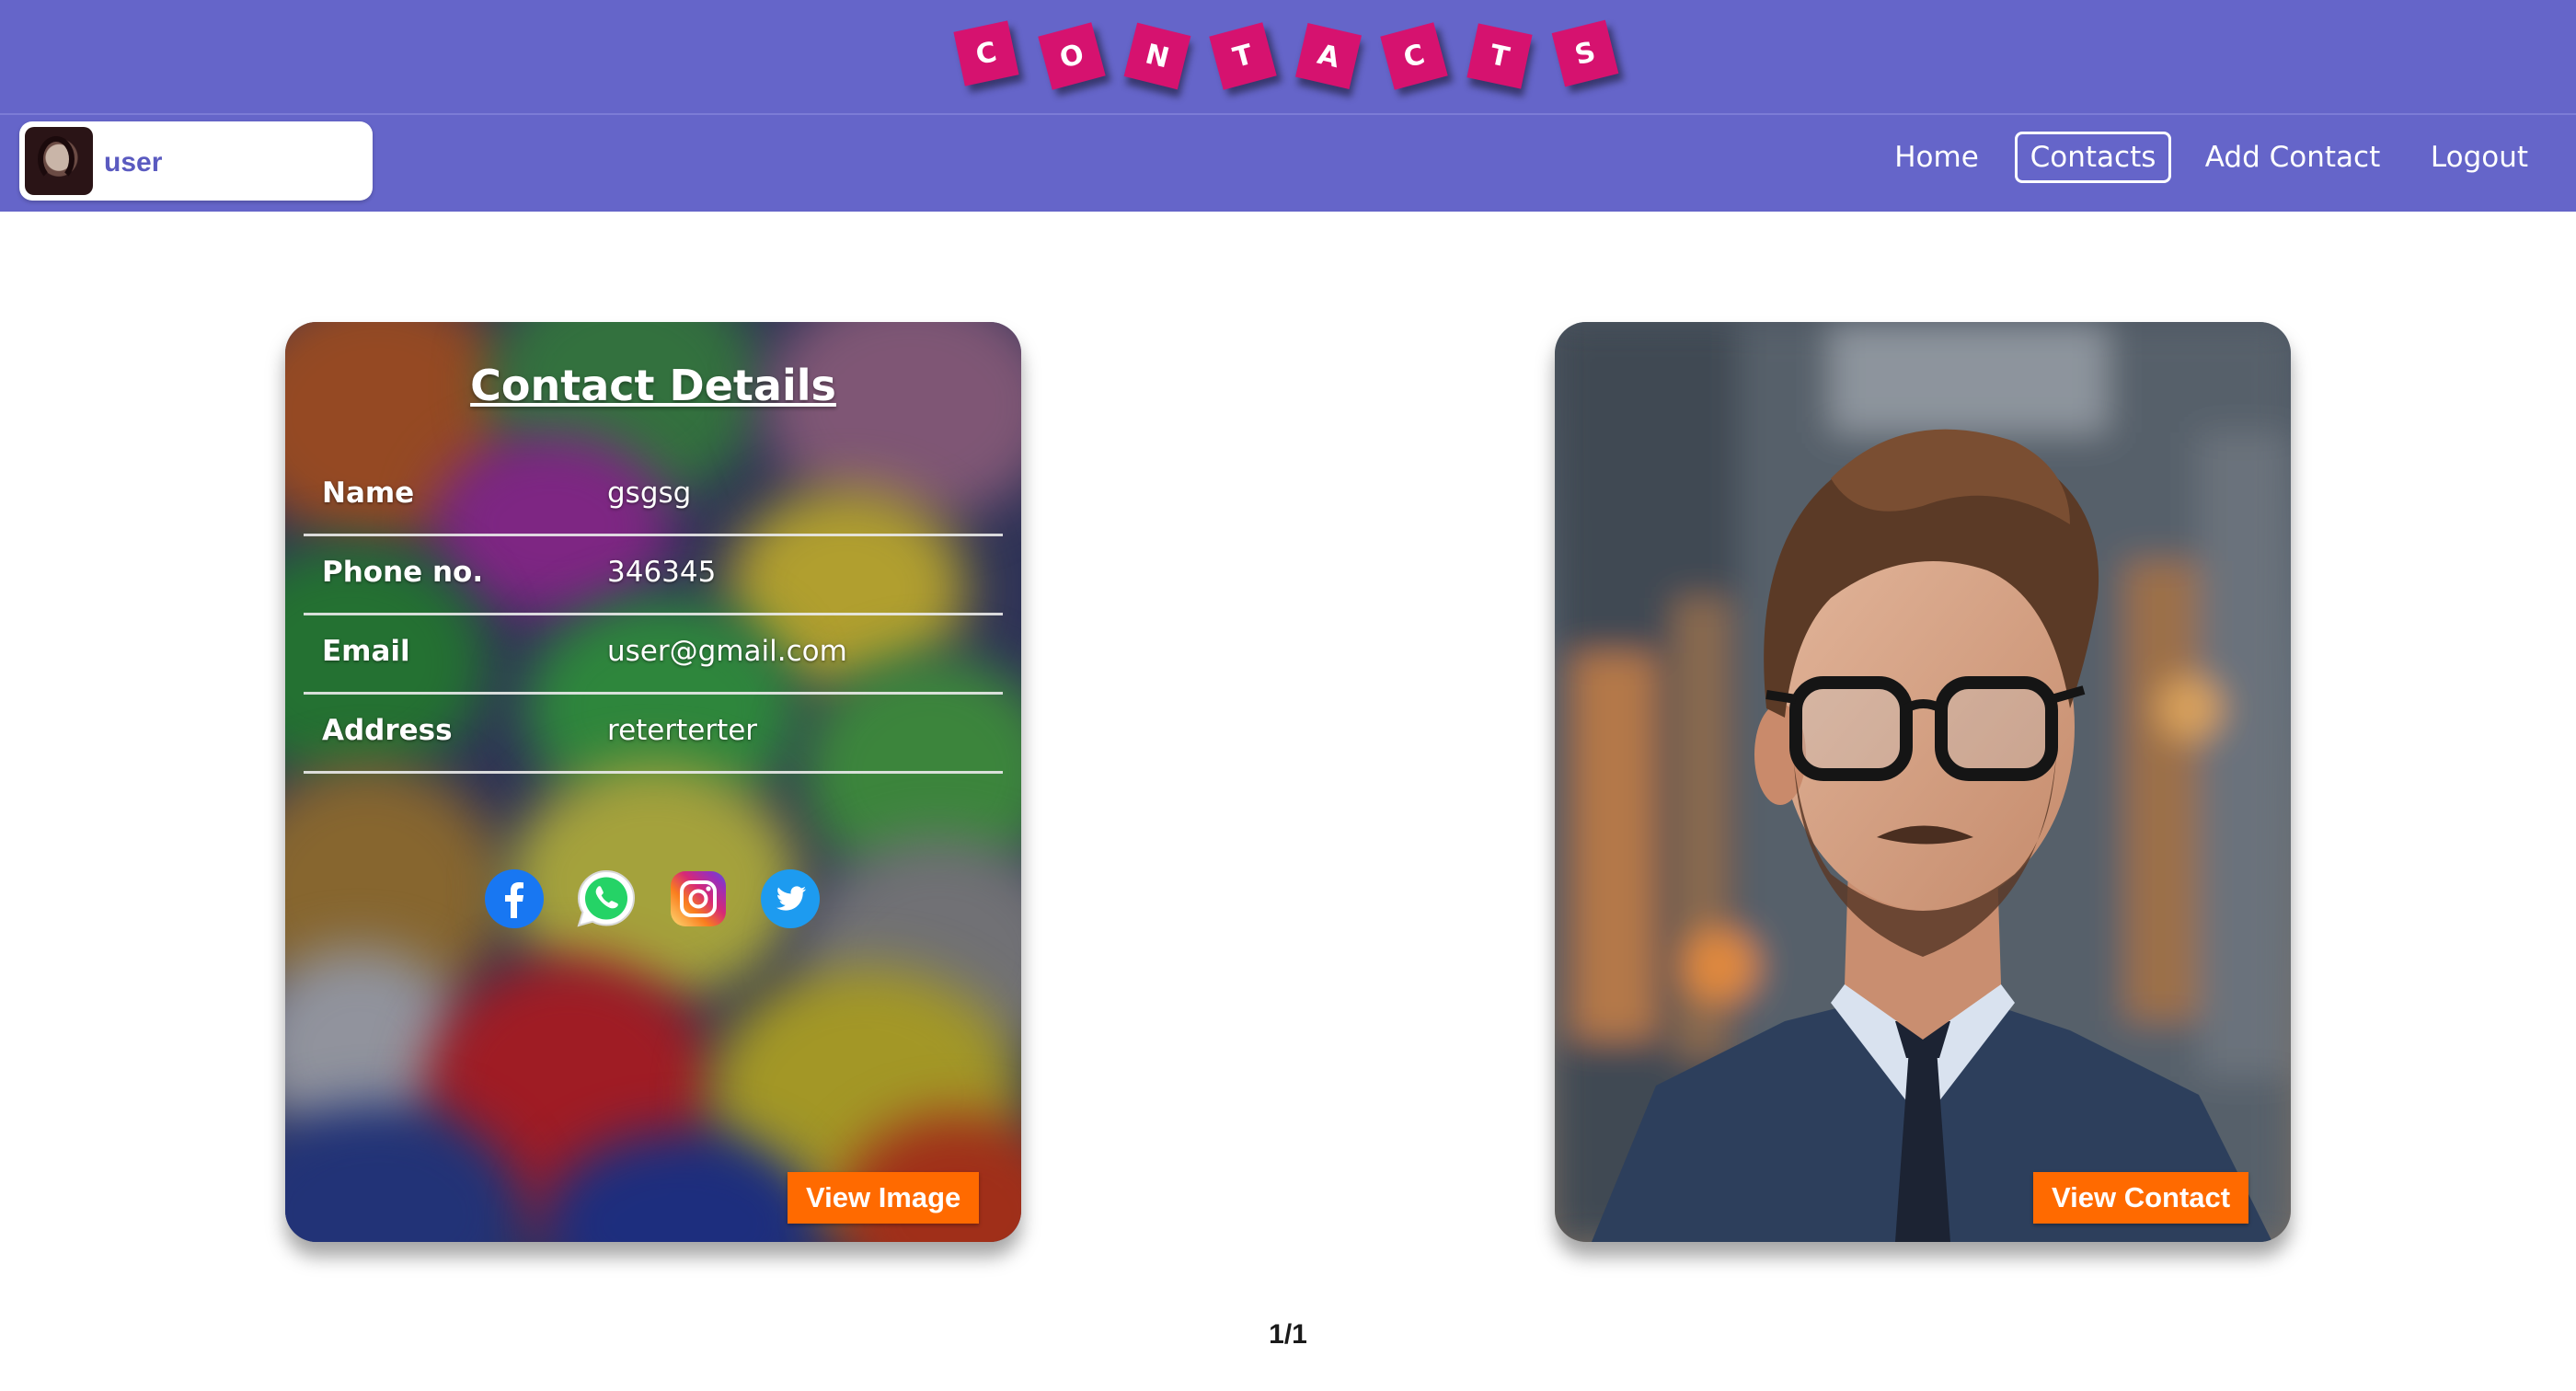 This screenshot has width=2576, height=1391. What do you see at coordinates (1287, 59) in the screenshot?
I see `page-title: C O N T A C T S` at bounding box center [1287, 59].